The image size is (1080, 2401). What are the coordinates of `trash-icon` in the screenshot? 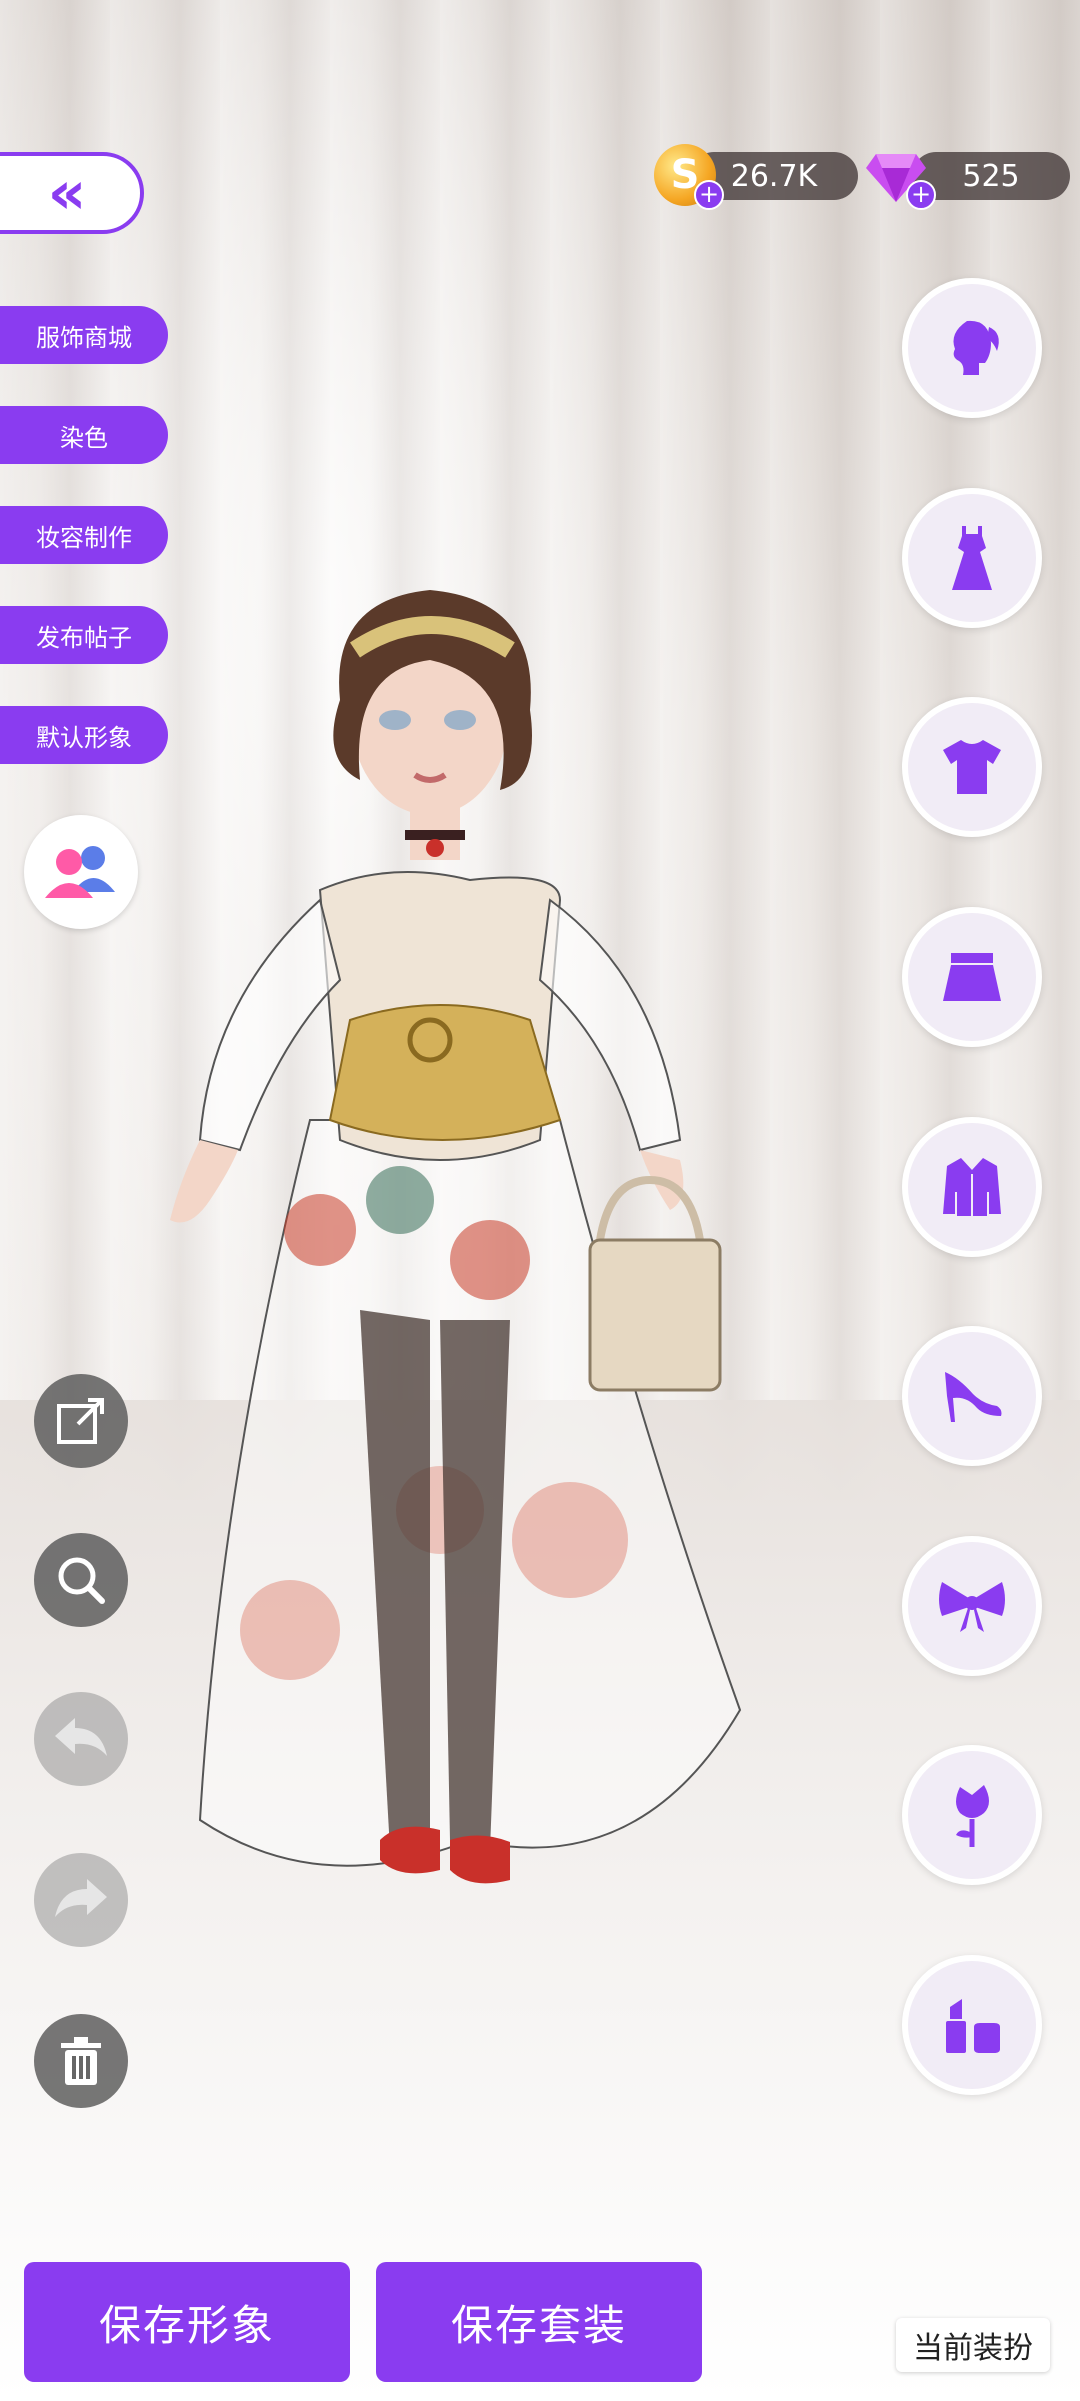 It's located at (81, 2061).